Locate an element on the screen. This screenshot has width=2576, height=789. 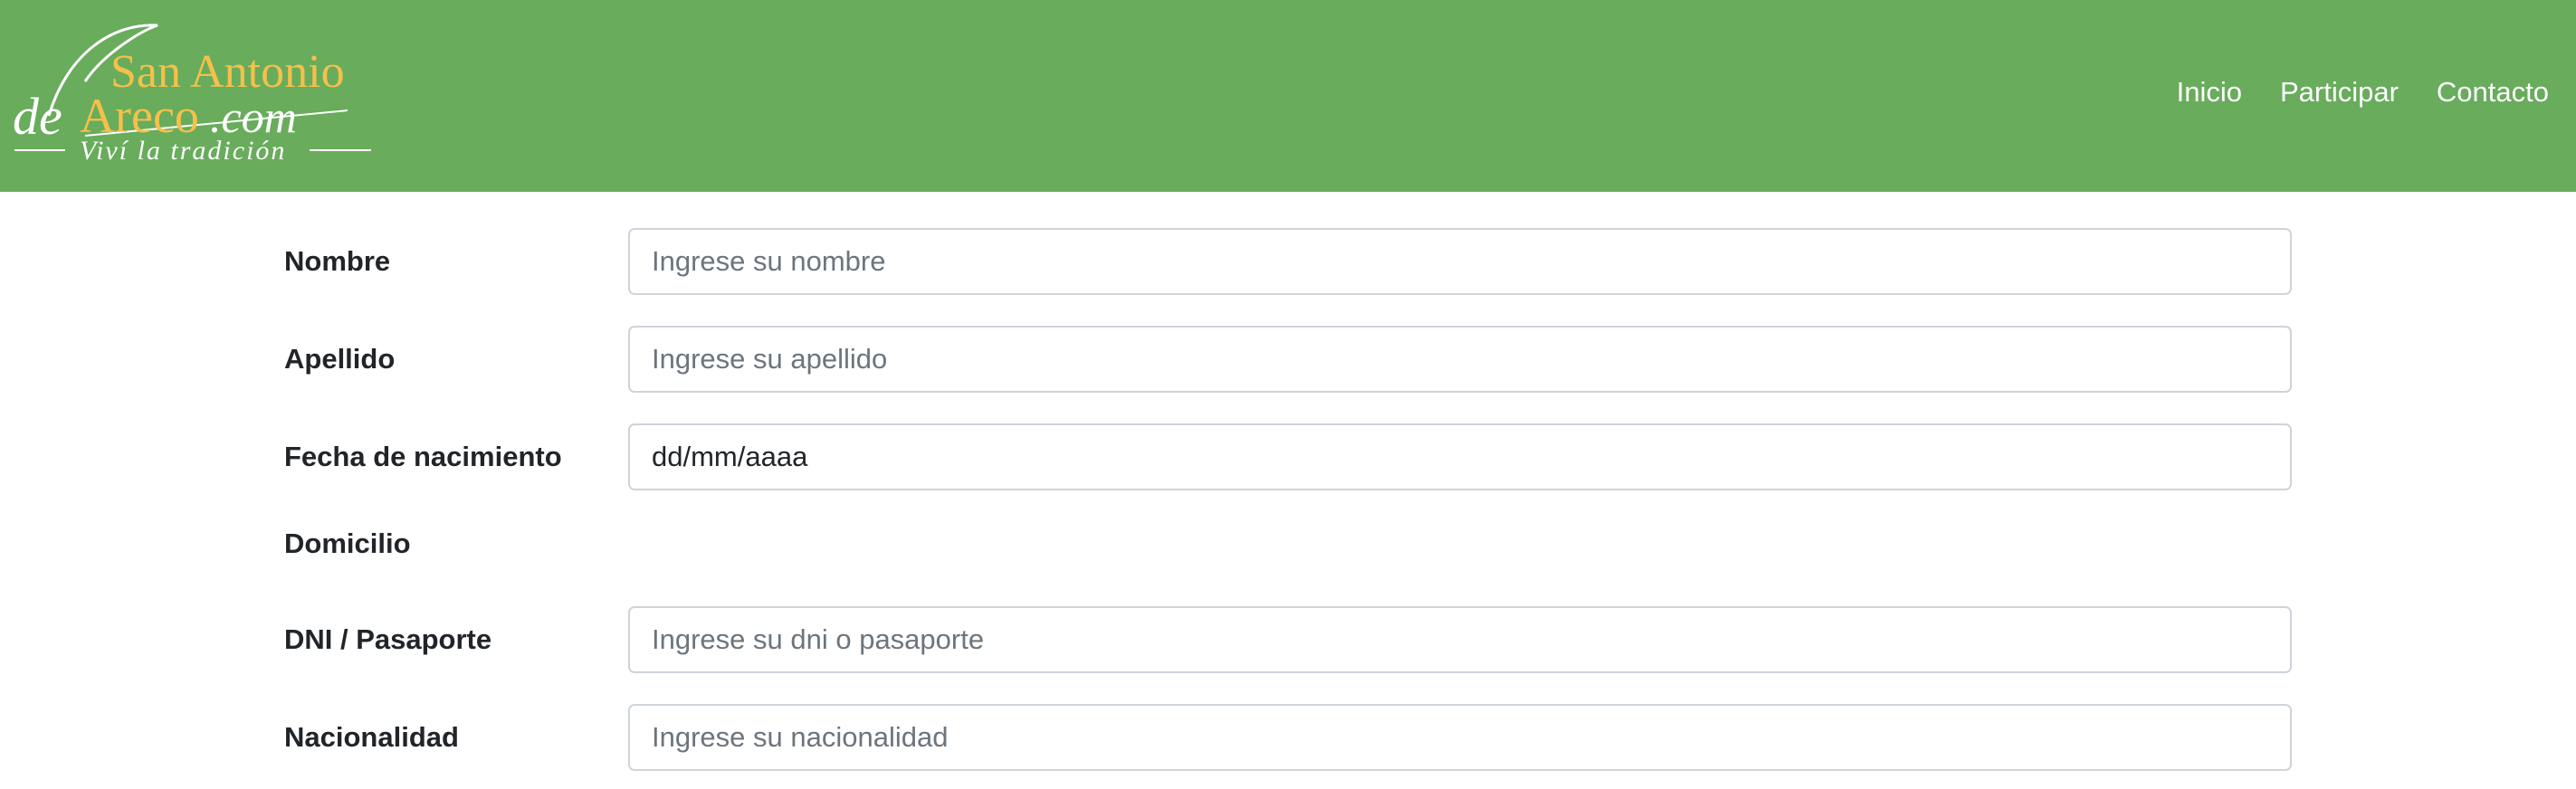
logo-de: de is located at coordinates (37, 116).